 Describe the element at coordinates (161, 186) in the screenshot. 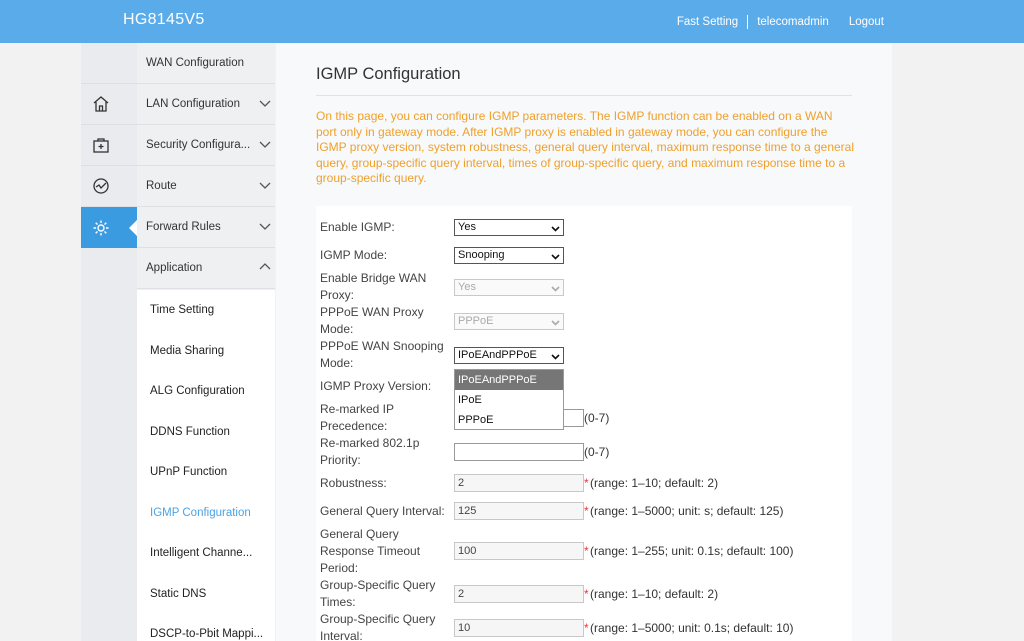

I see `menu-item-label: Route` at that location.